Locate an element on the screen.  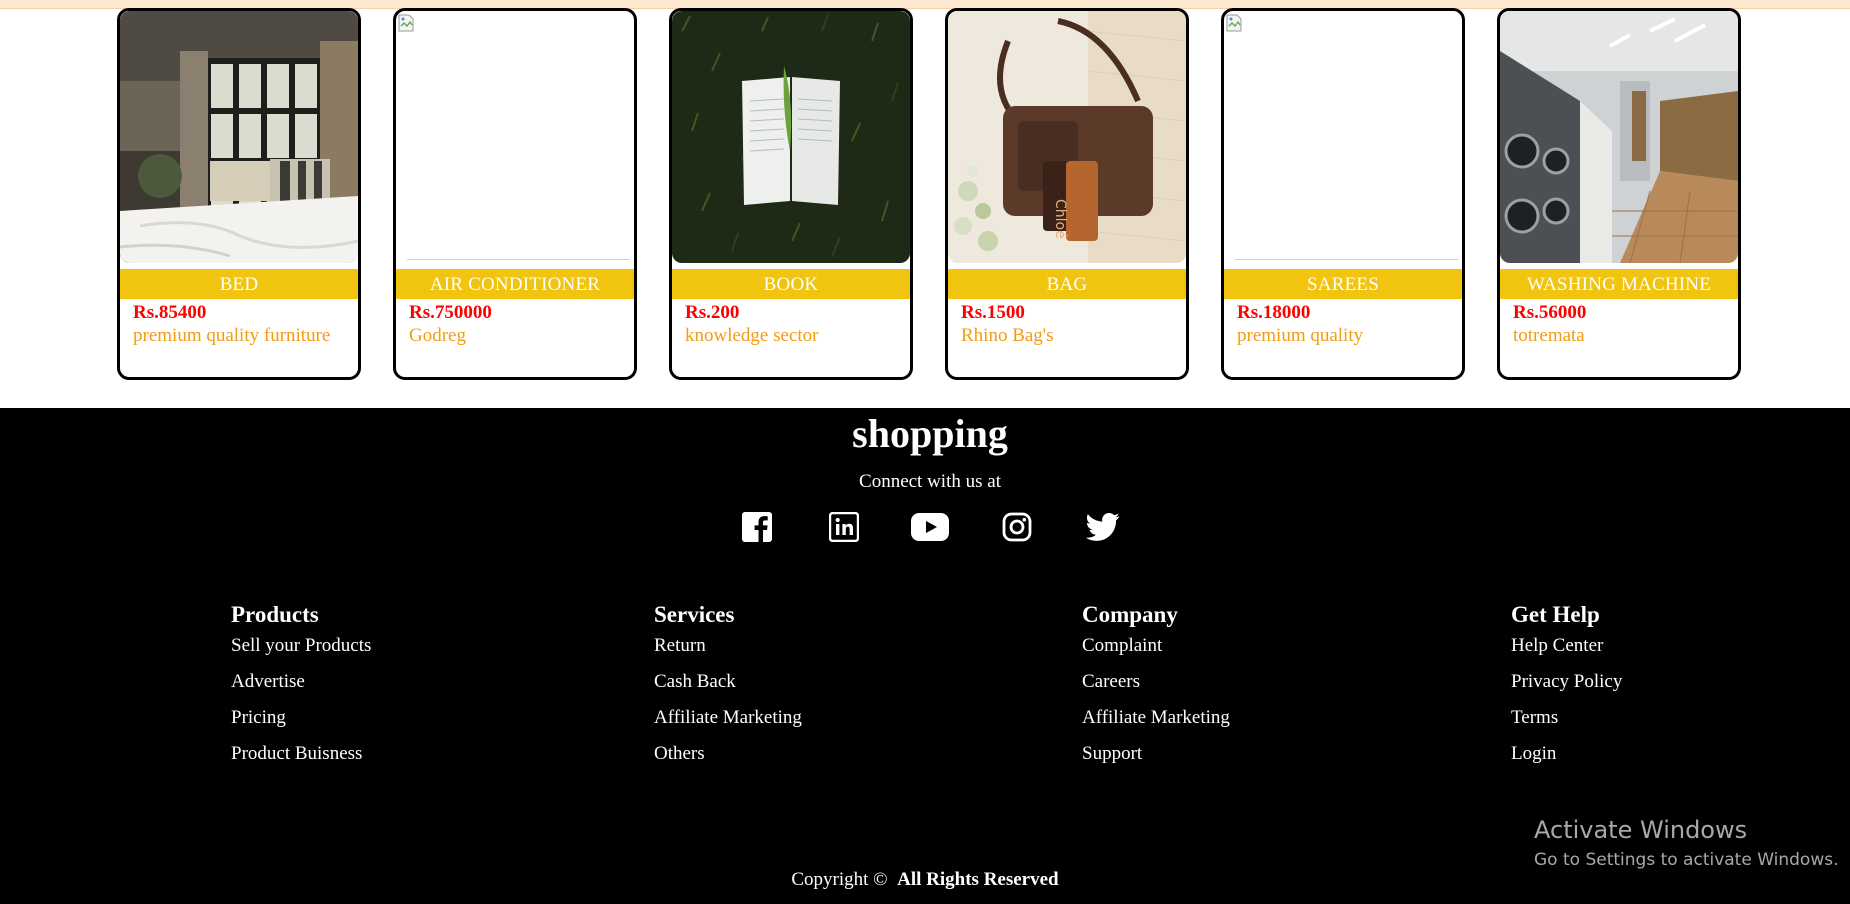
footer-link: Login is located at coordinates (1533, 753).